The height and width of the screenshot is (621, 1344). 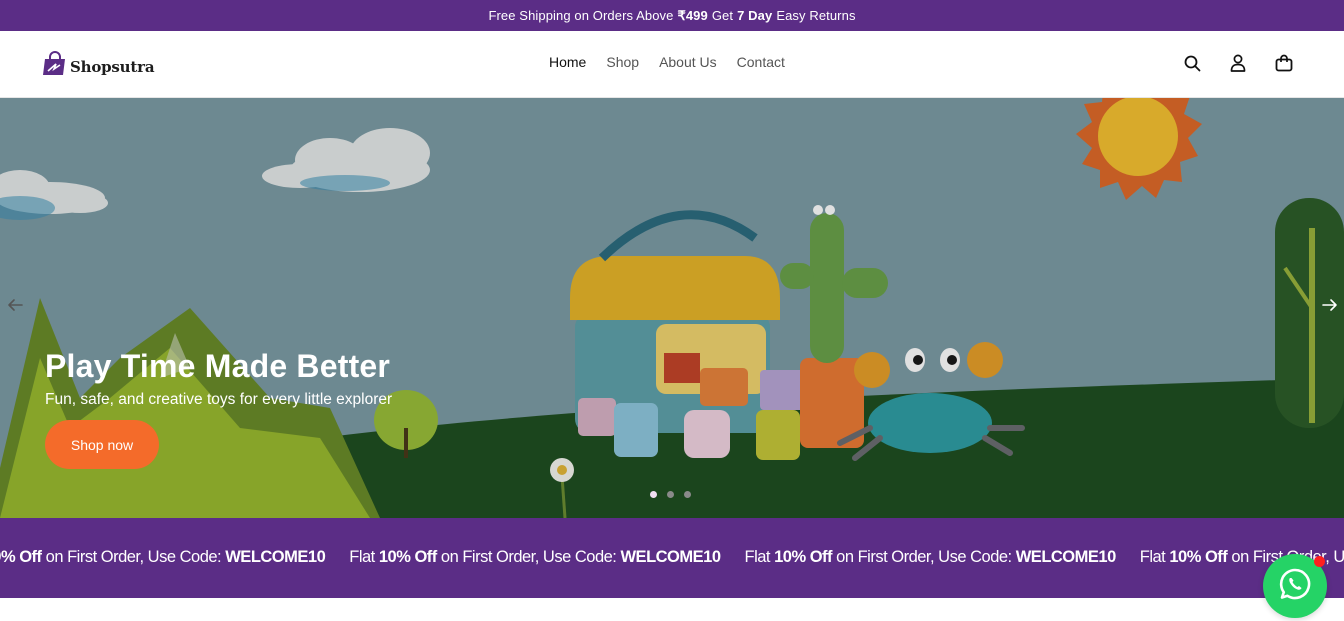 I want to click on brand-name: Shopsutra, so click(x=112, y=67).